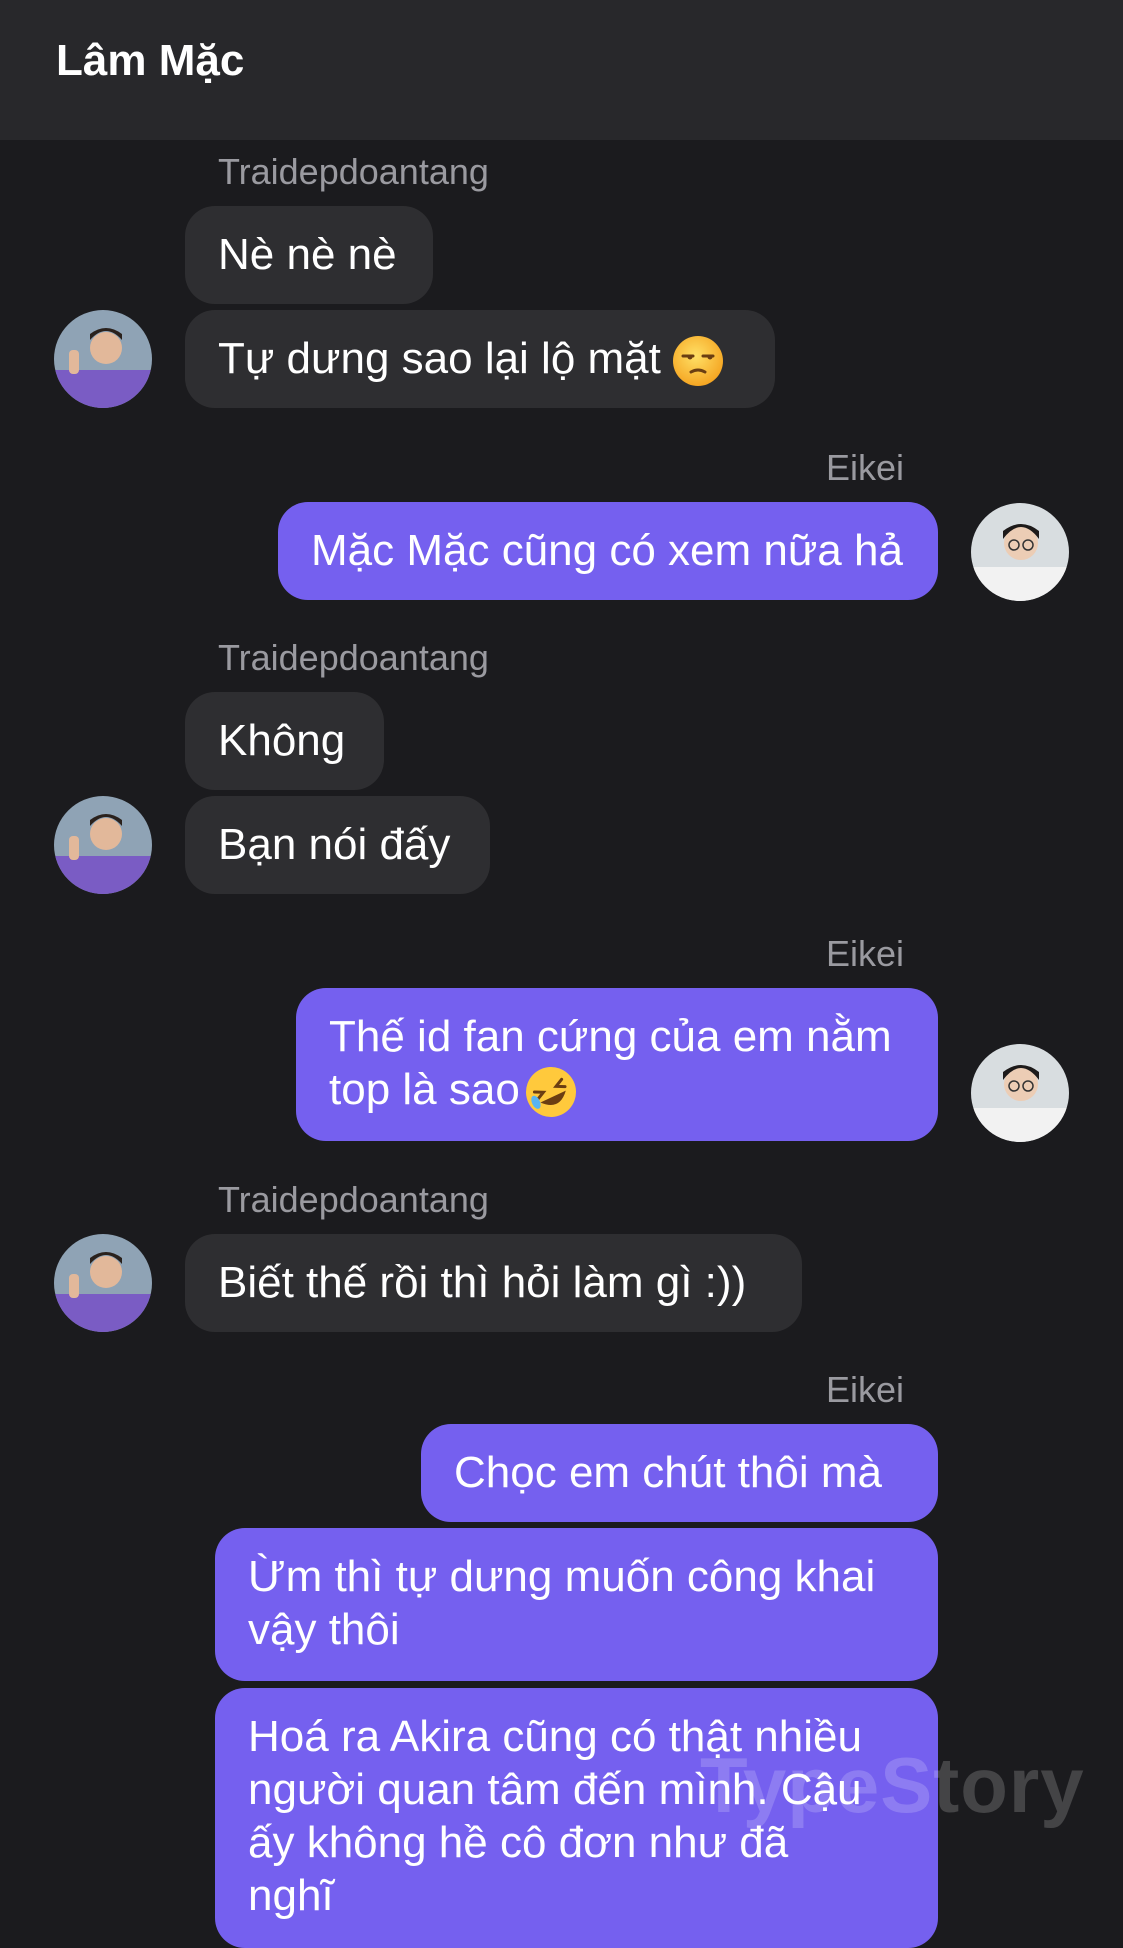 The image size is (1123, 1948). I want to click on message-text-line: Hoá ra Akira cũng có thật nhiều, so click(555, 1736).